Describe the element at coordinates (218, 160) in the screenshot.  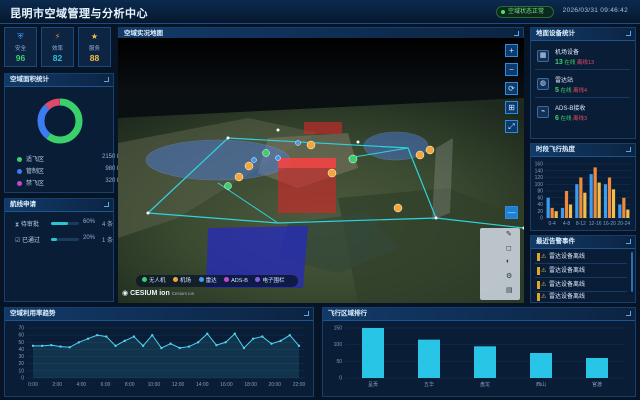
I see `controlled-zone` at that location.